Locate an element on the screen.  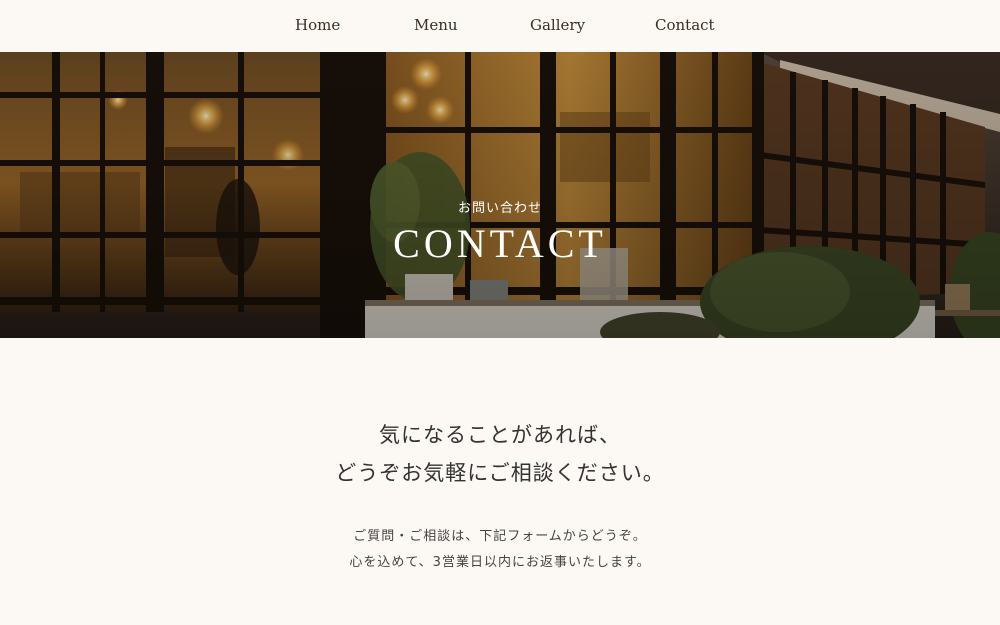
nav-gallery-link: Gallery is located at coordinates (557, 25).